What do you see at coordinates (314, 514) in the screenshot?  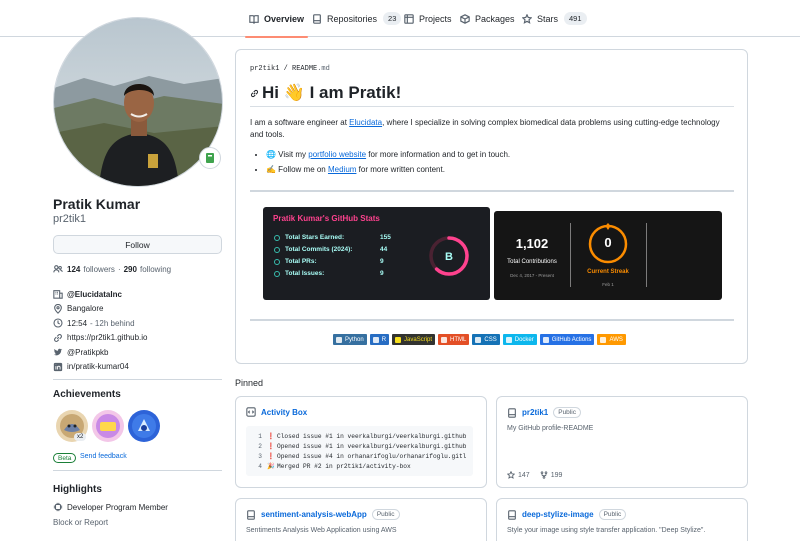 I see `pinned-repo-link: sentiment-analysis-webApp` at bounding box center [314, 514].